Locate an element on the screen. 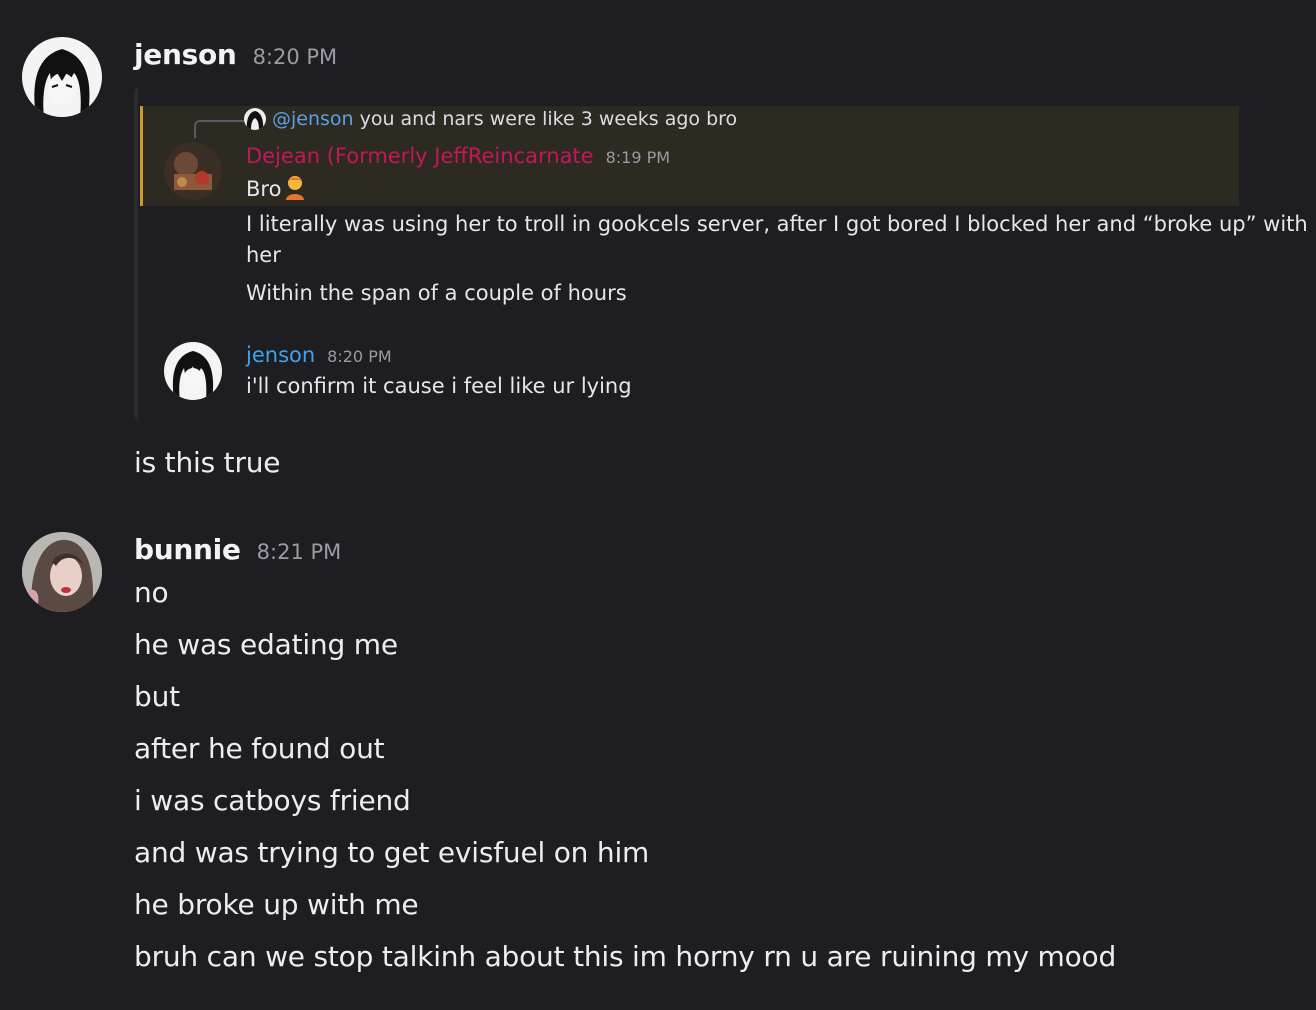 The image size is (1316, 1010). embed-jenson-avatar is located at coordinates (193, 371).